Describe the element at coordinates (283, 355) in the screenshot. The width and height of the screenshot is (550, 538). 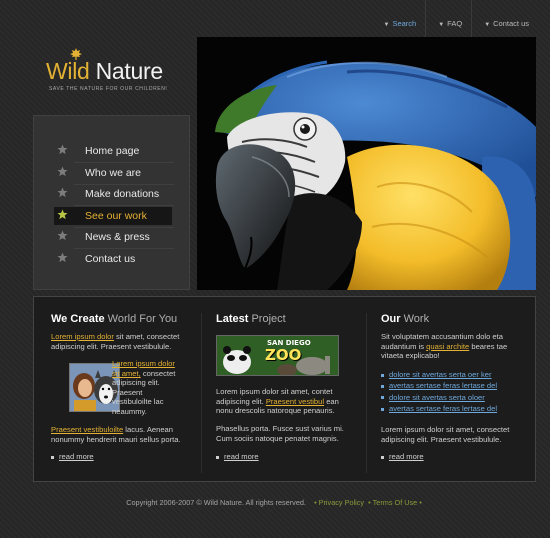
I see `zoo-banner-line2: ZOO` at that location.